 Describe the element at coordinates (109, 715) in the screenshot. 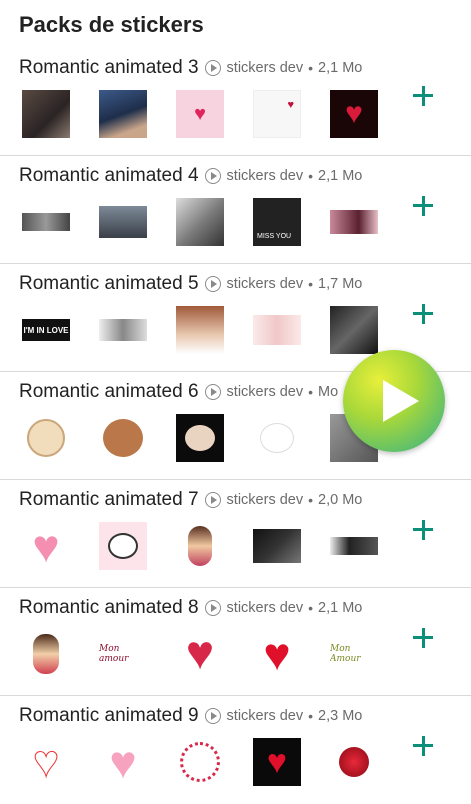

I see `pack-name: Romantic animated 9` at that location.